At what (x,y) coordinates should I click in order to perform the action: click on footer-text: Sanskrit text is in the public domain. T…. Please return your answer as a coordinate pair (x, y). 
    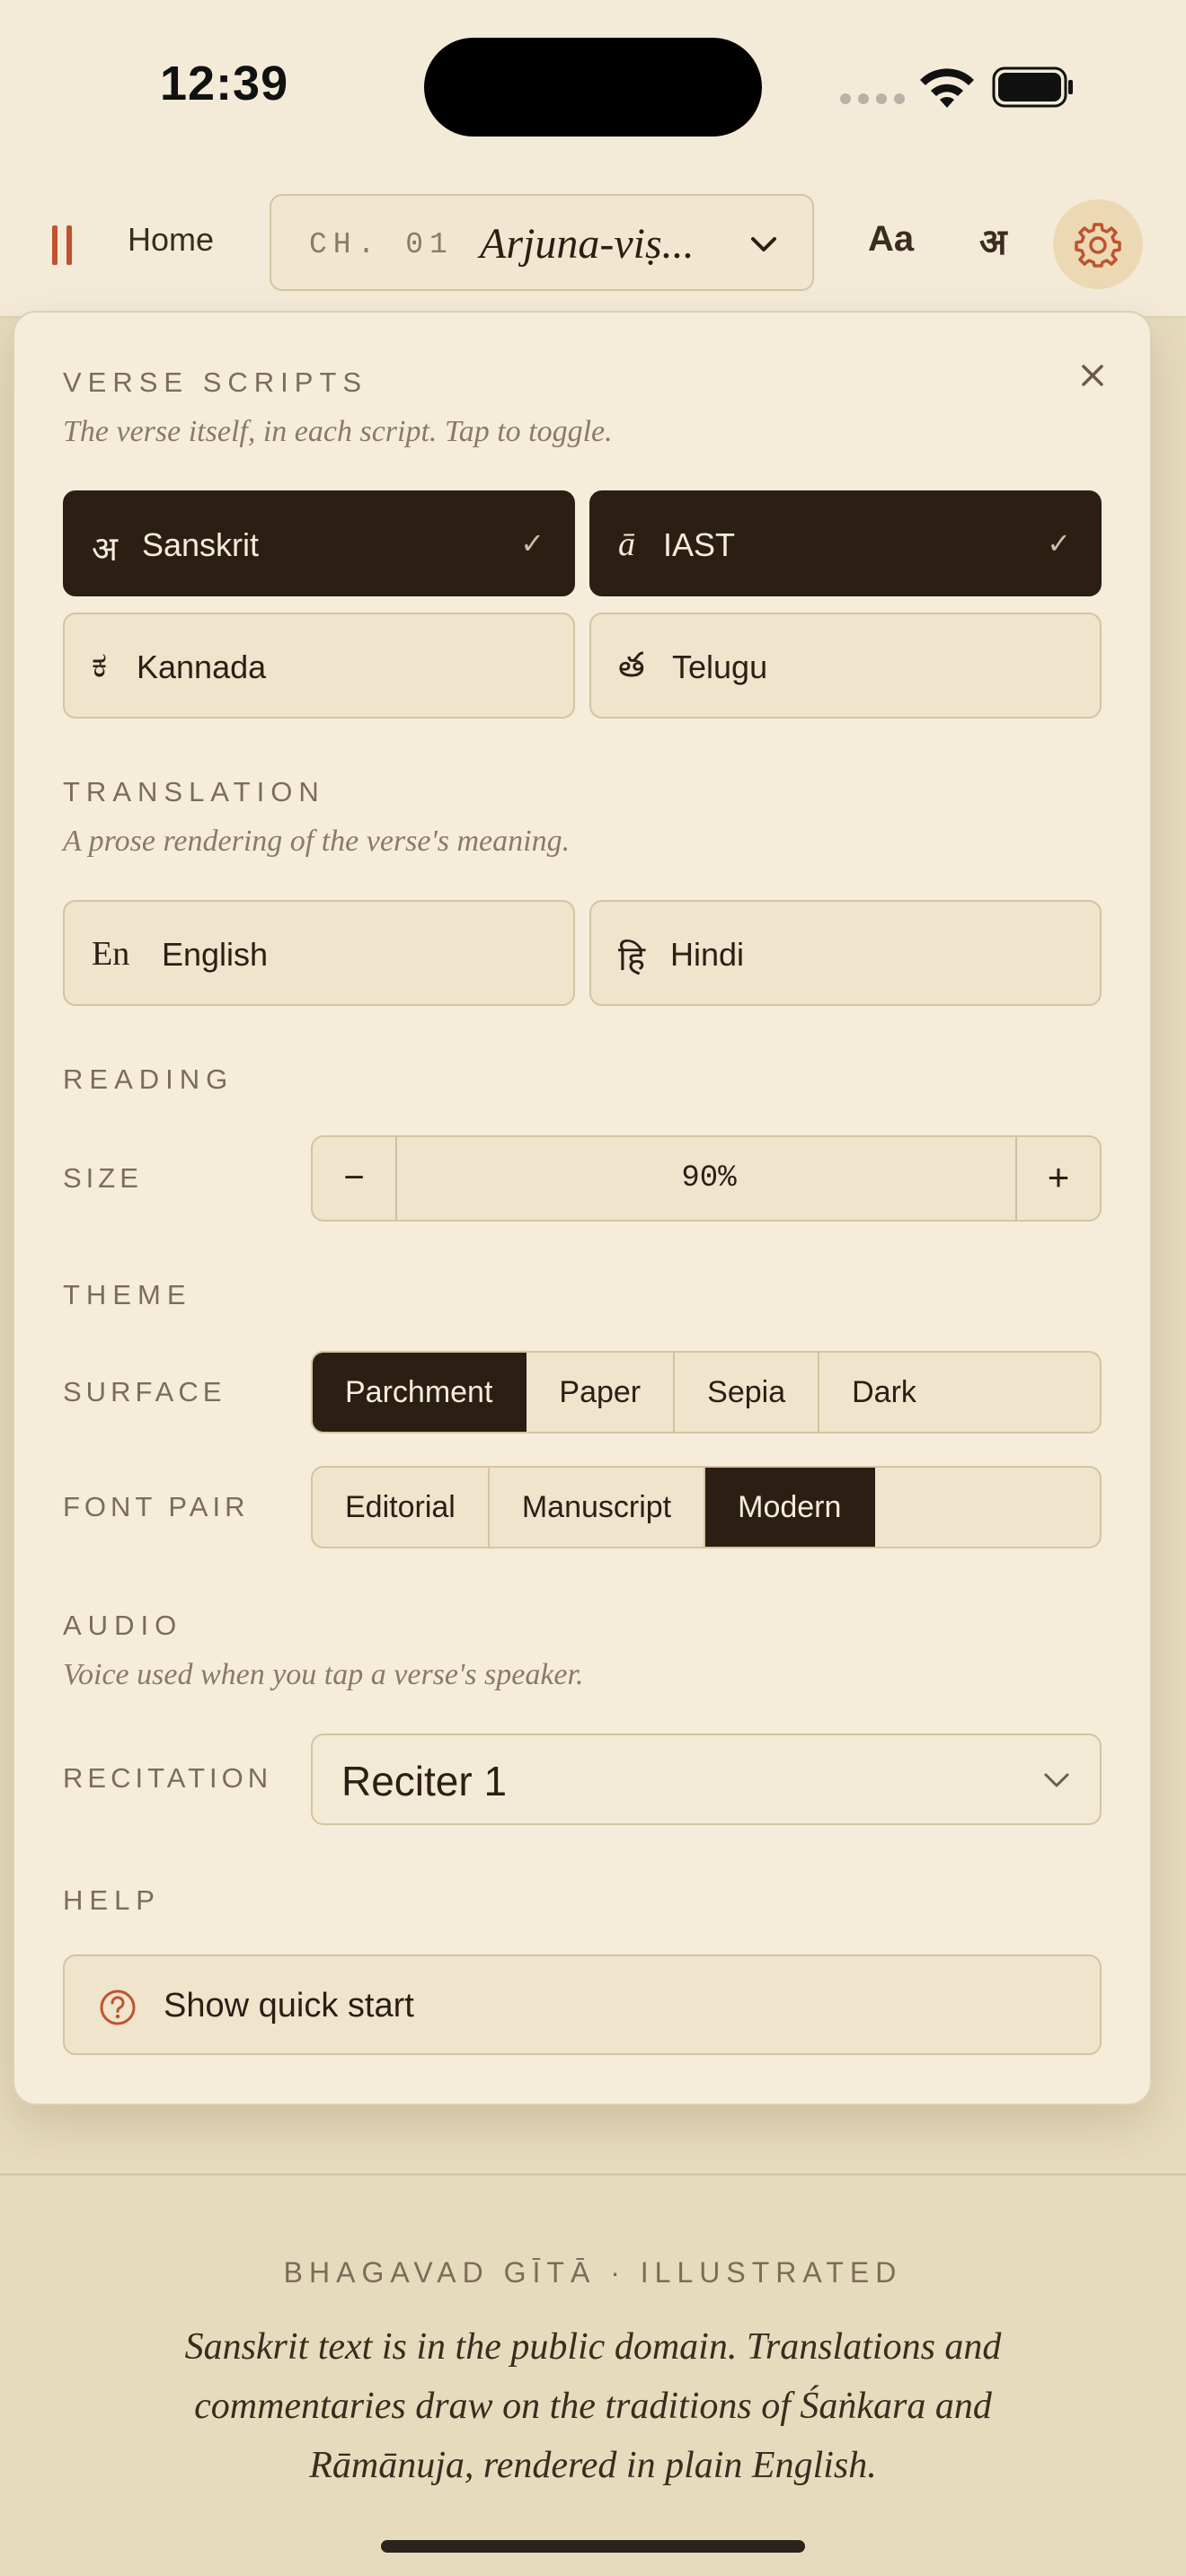
    Looking at the image, I should click on (593, 2406).